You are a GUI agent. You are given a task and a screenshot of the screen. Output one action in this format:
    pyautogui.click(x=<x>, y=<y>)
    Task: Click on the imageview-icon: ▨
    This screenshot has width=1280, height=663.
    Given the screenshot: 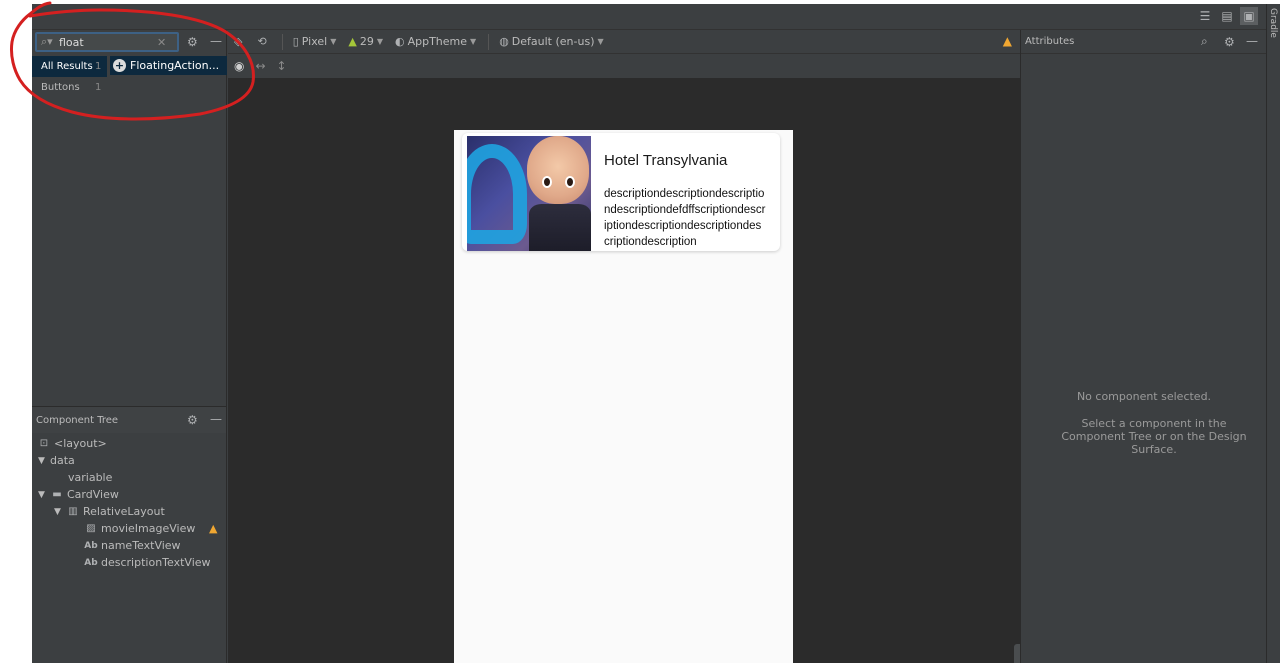 What is the action you would take?
    pyautogui.click(x=91, y=528)
    